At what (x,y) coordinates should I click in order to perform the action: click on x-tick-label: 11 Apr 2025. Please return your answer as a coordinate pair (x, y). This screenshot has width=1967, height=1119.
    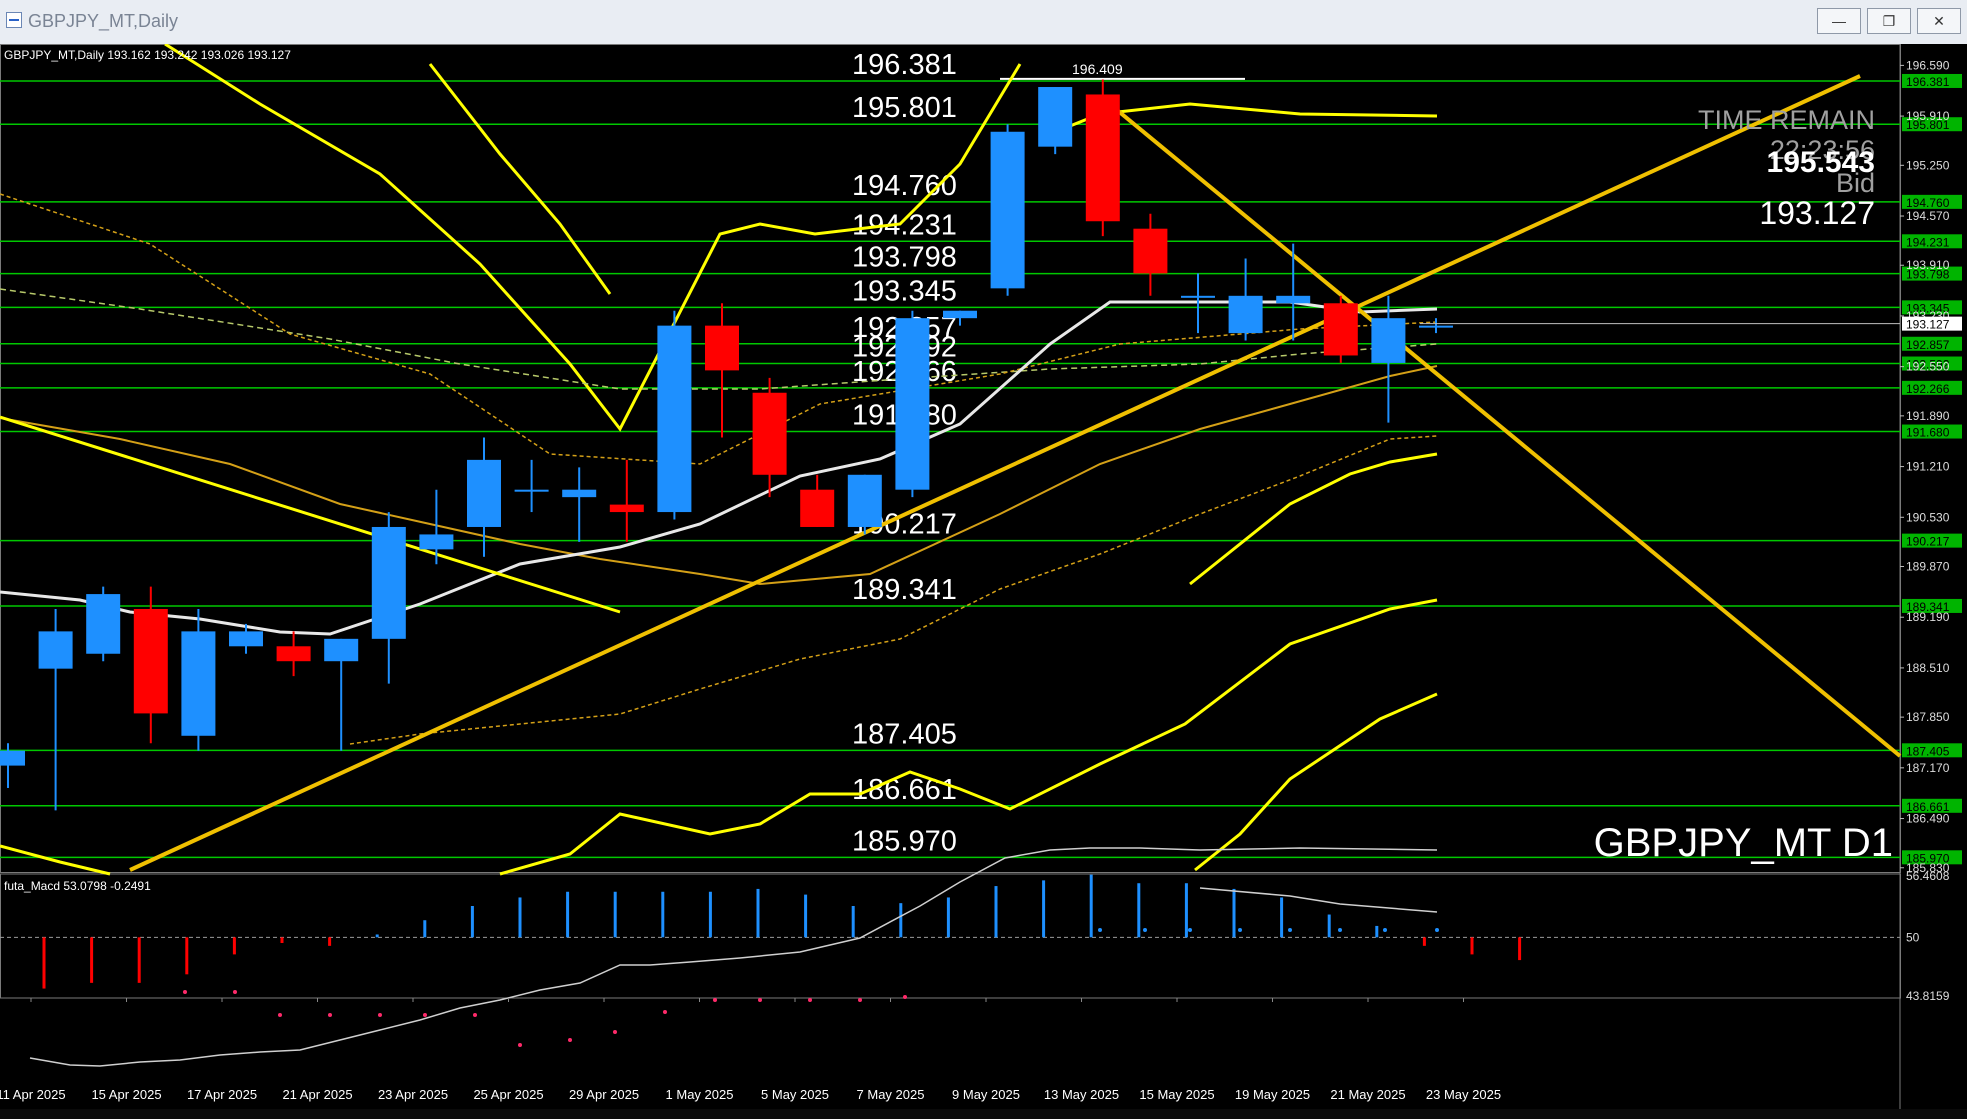
    Looking at the image, I should click on (33, 1094).